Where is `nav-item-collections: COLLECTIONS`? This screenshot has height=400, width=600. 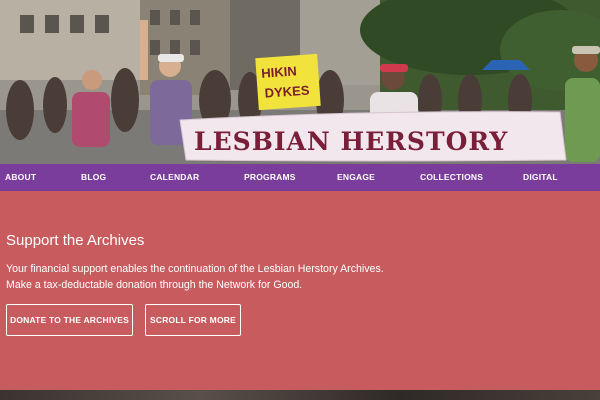 nav-item-collections: COLLECTIONS is located at coordinates (451, 177).